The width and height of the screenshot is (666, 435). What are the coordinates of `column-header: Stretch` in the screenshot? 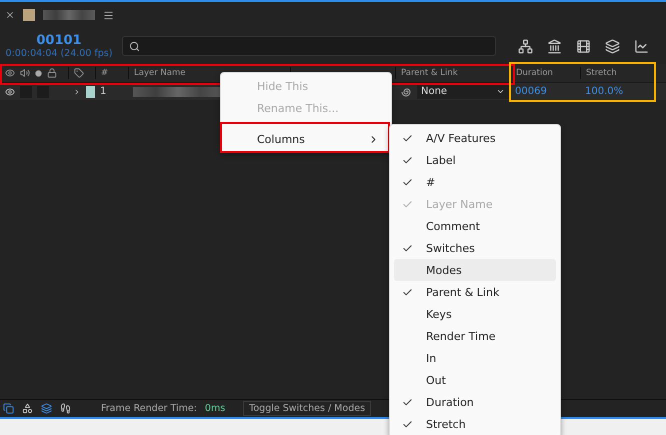 It's located at (601, 73).